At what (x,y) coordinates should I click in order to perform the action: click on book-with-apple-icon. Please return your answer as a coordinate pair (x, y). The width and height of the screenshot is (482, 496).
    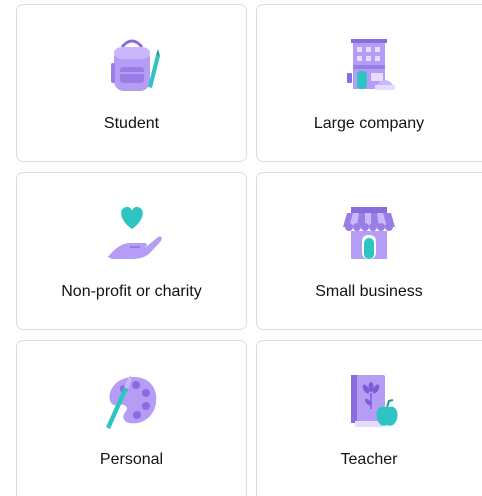
    Looking at the image, I should click on (369, 401).